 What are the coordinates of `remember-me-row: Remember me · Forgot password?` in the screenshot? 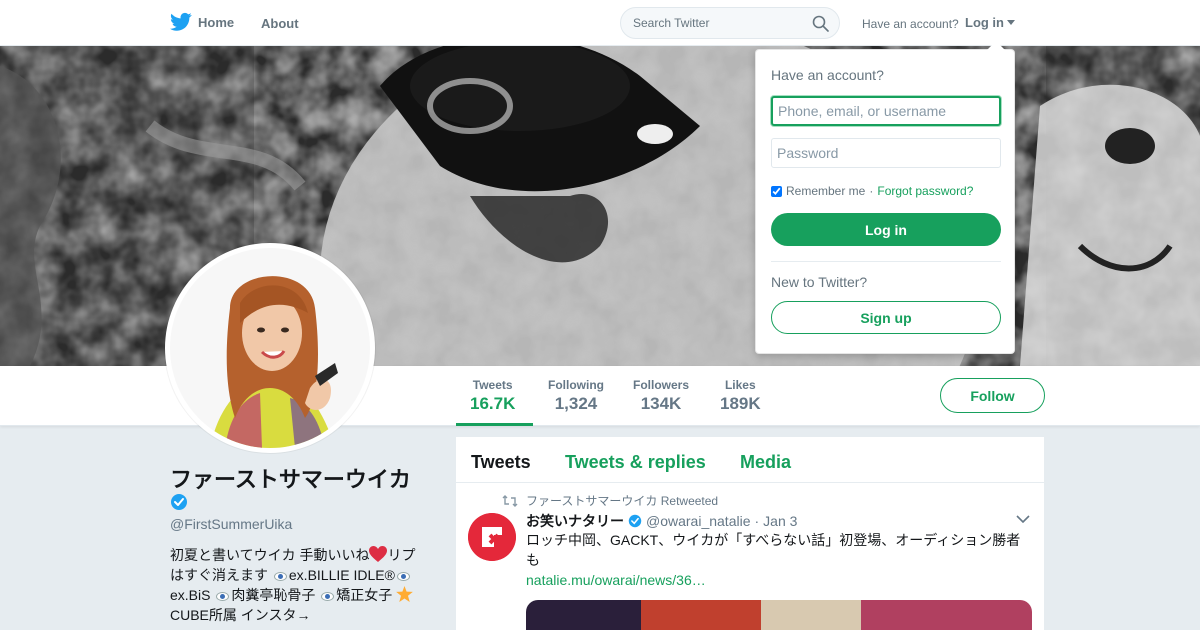 It's located at (872, 191).